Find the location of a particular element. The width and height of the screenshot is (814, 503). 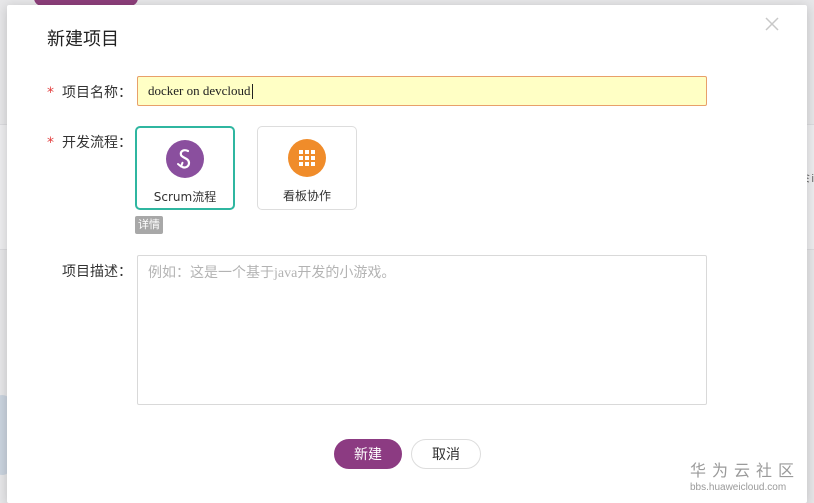

dev-flow-label: * 开发流程： is located at coordinates (89, 142).